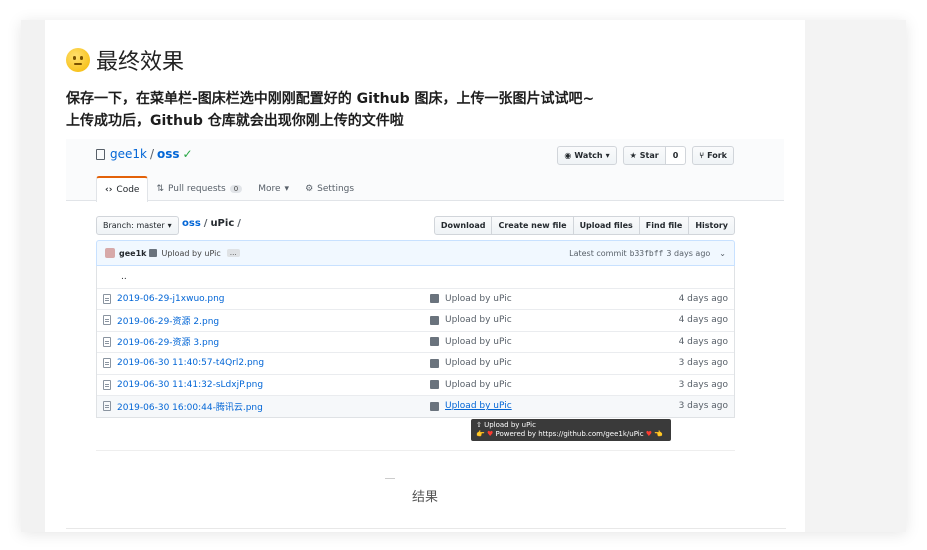  Describe the element at coordinates (266, 277) in the screenshot. I see `parent-directory-link: ..` at that location.